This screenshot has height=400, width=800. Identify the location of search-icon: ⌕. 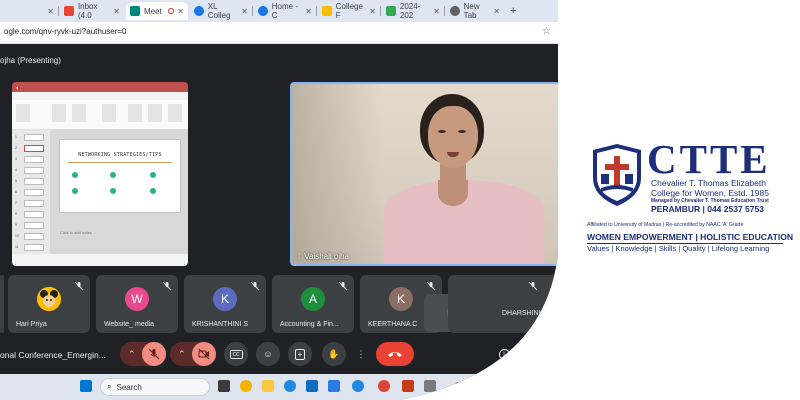
(109, 386).